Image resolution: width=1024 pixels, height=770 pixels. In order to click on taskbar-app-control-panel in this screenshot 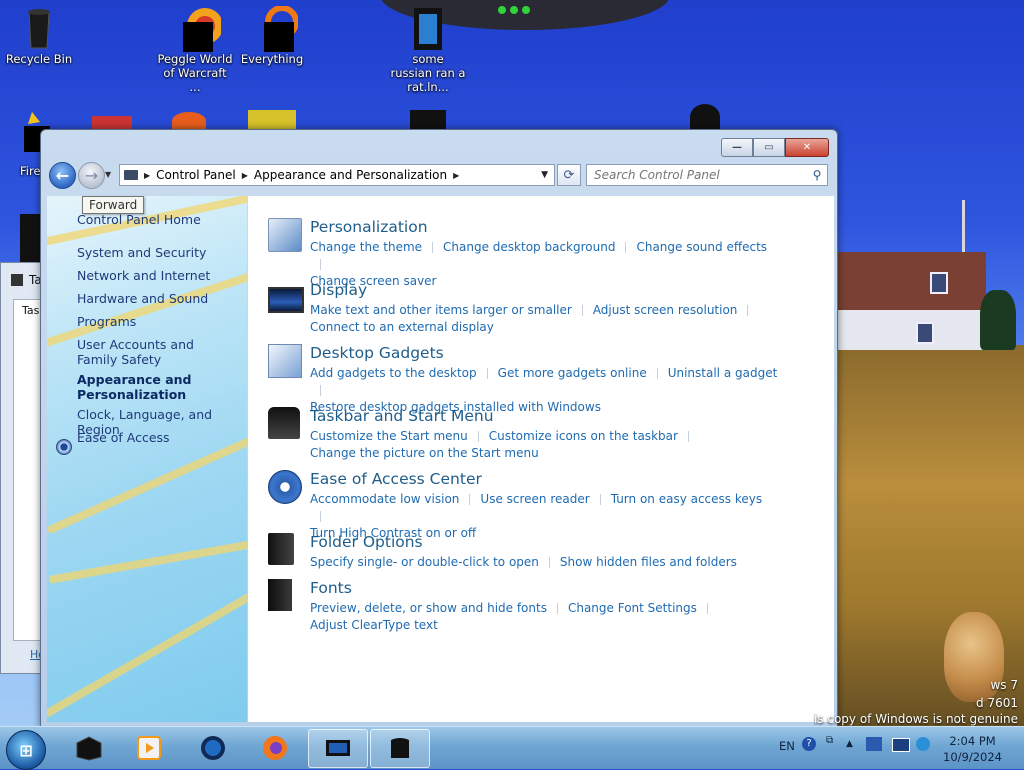, I will do `click(400, 748)`.